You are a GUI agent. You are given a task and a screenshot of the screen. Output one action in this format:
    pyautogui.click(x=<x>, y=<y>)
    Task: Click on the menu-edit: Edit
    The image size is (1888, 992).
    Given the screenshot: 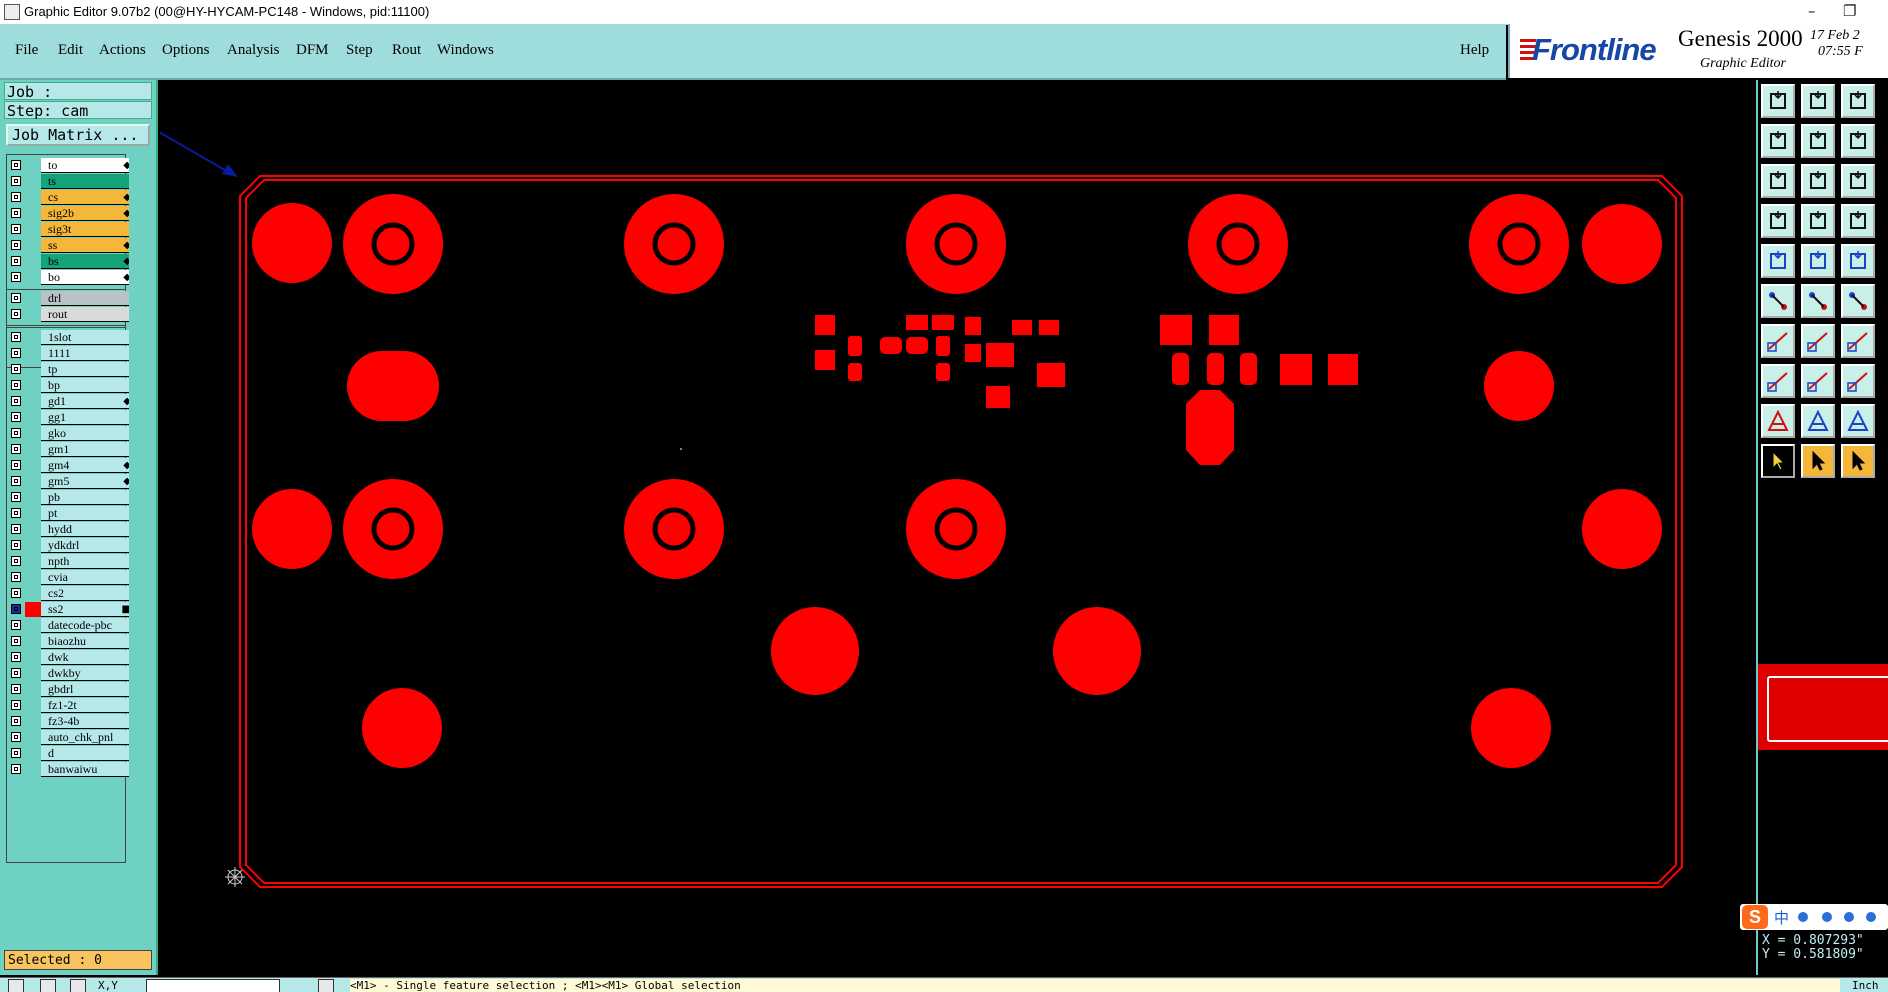 What is the action you would take?
    pyautogui.click(x=70, y=50)
    